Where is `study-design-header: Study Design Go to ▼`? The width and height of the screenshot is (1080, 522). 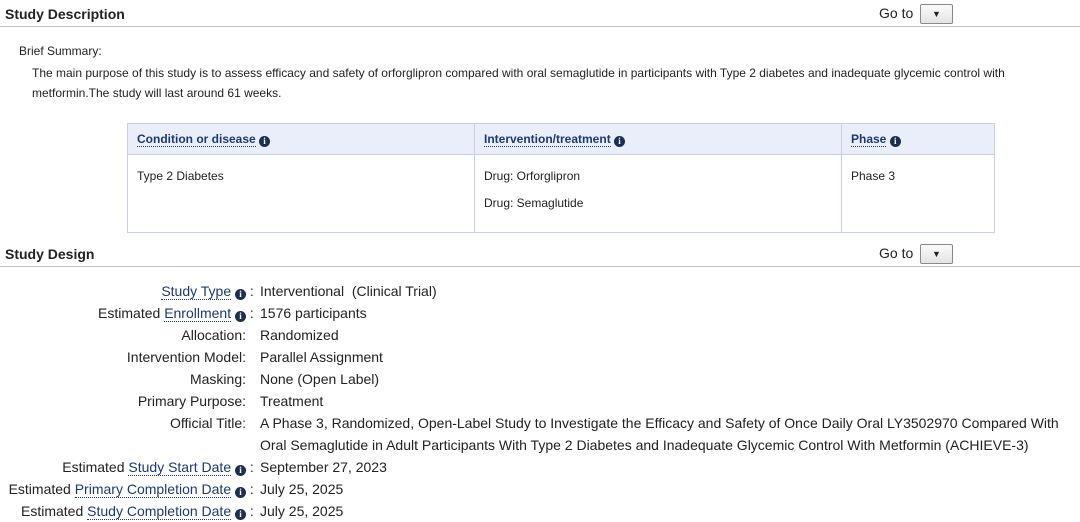 study-design-header: Study Design Go to ▼ is located at coordinates (540, 253).